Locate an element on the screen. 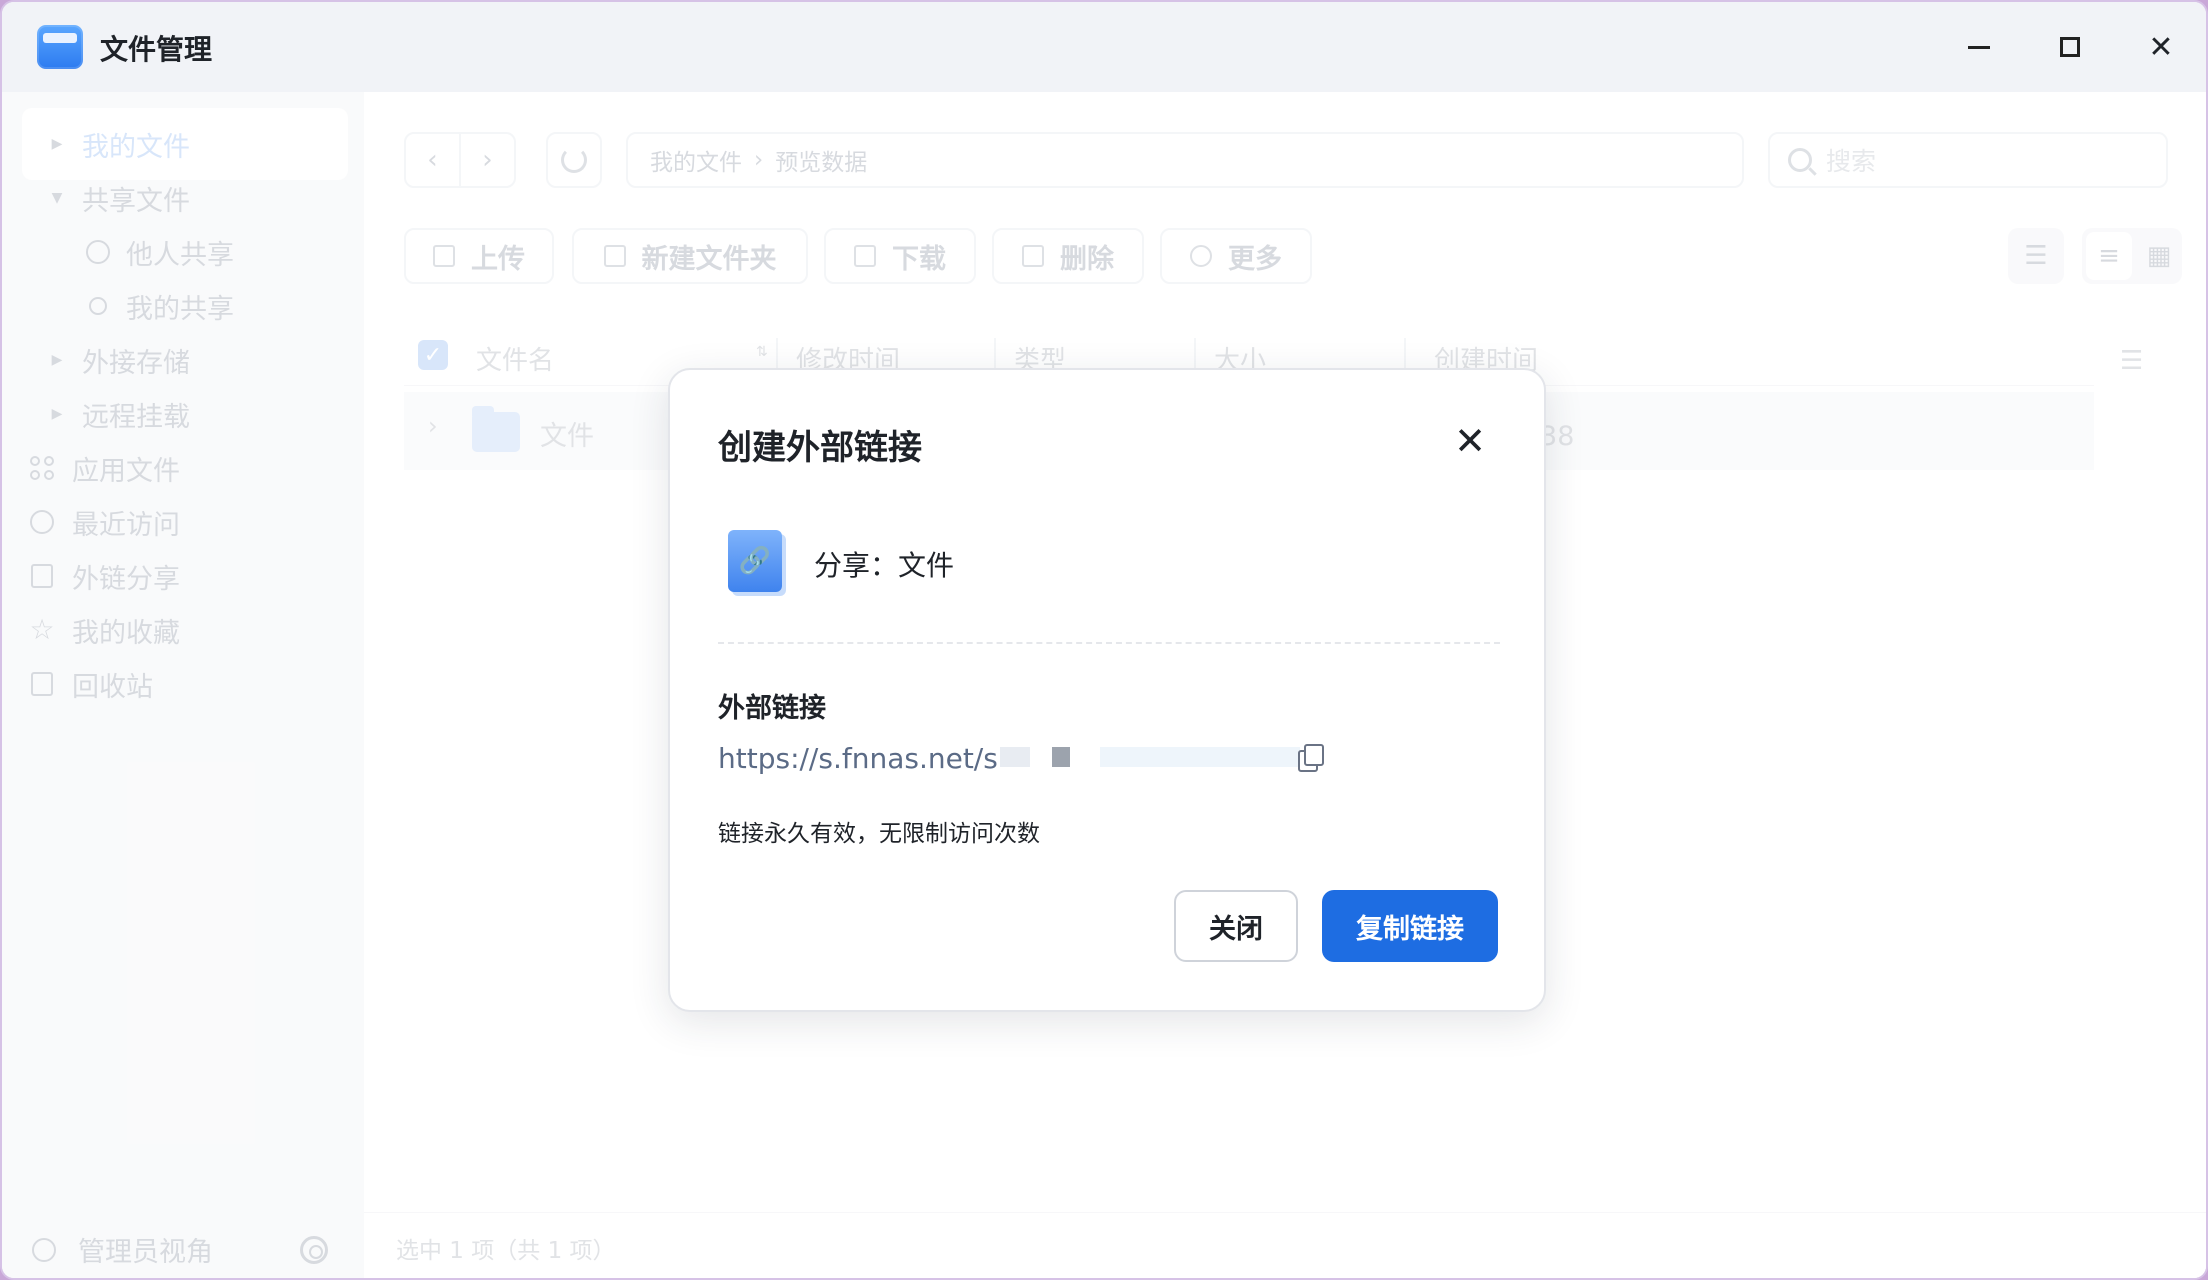 Image resolution: width=2208 pixels, height=1280 pixels. external-link-heading: 外部链接 is located at coordinates (772, 708).